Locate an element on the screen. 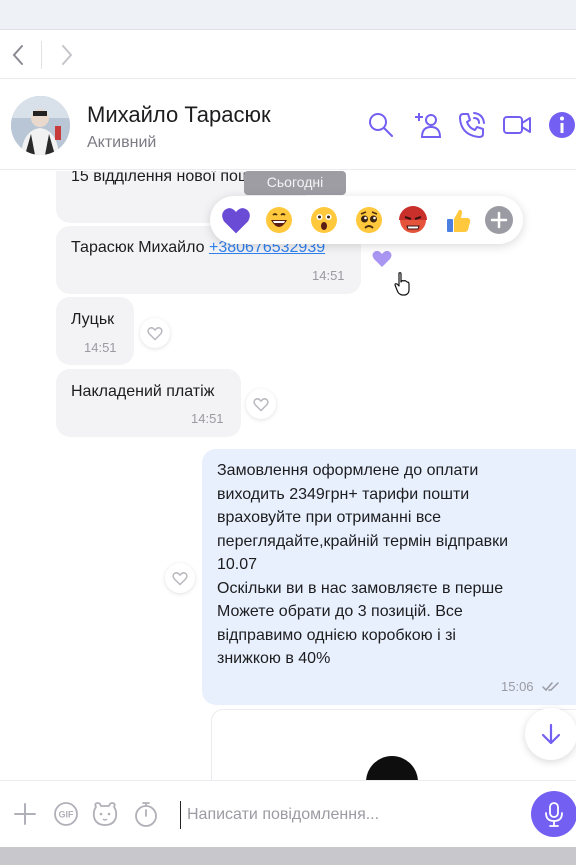  voice-message-button is located at coordinates (553, 814).